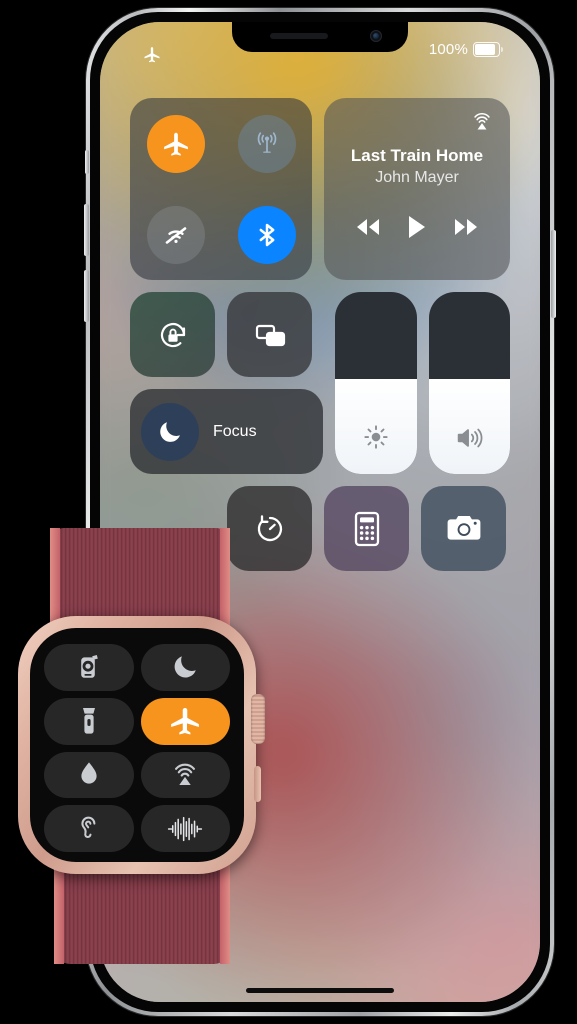  Describe the element at coordinates (235, 431) in the screenshot. I see `focus-label: Focus` at that location.